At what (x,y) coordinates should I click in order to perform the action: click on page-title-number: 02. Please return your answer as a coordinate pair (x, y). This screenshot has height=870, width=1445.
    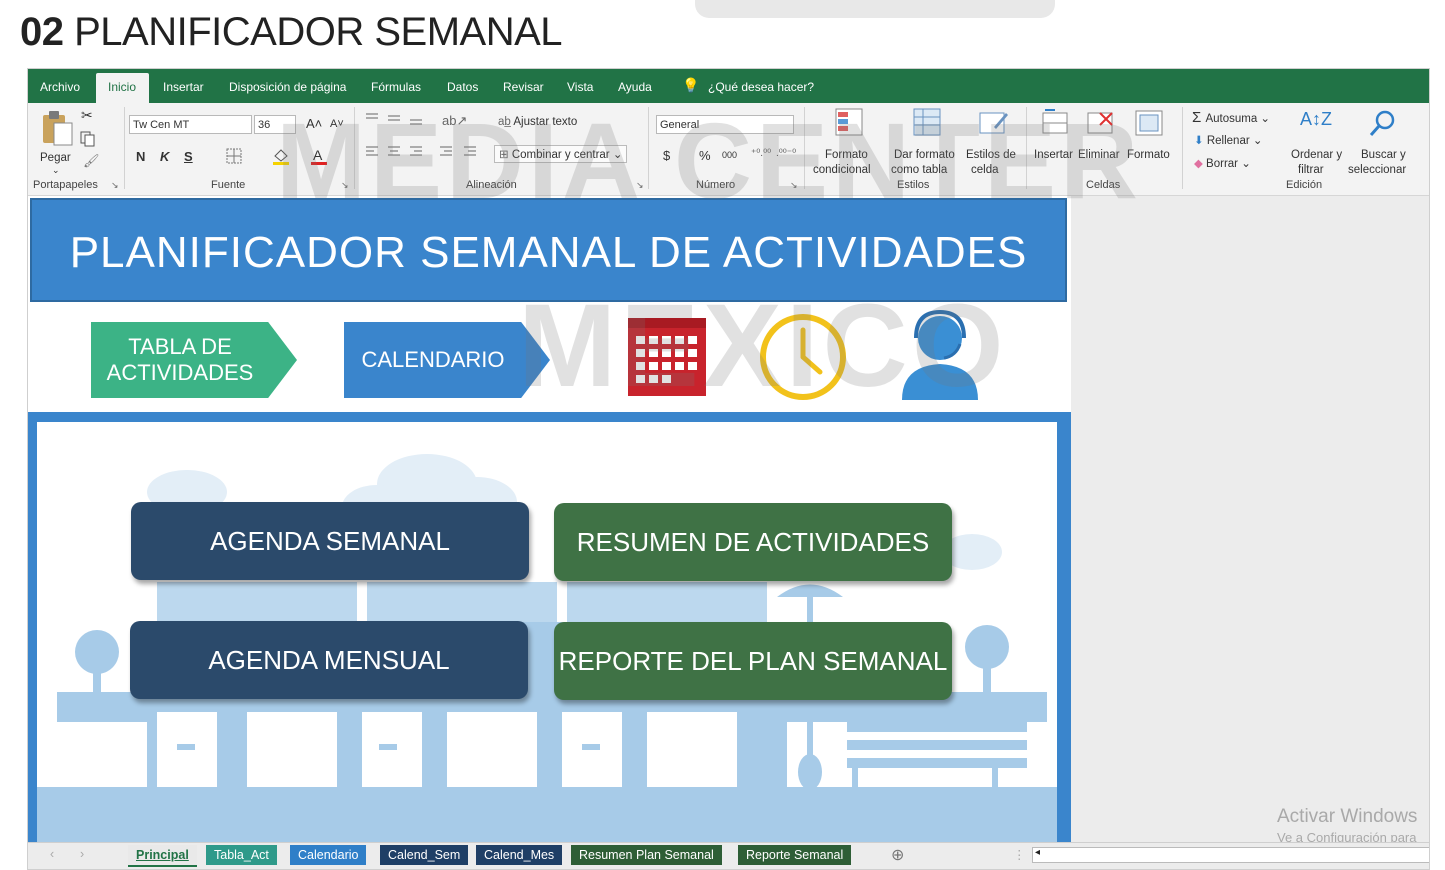
    Looking at the image, I should click on (42, 32).